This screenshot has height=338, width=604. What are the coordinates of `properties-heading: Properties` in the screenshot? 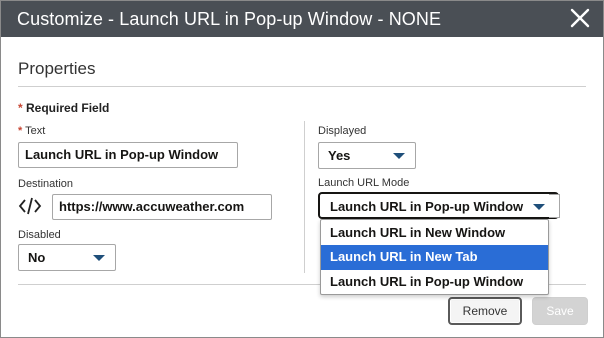 It's located at (57, 68).